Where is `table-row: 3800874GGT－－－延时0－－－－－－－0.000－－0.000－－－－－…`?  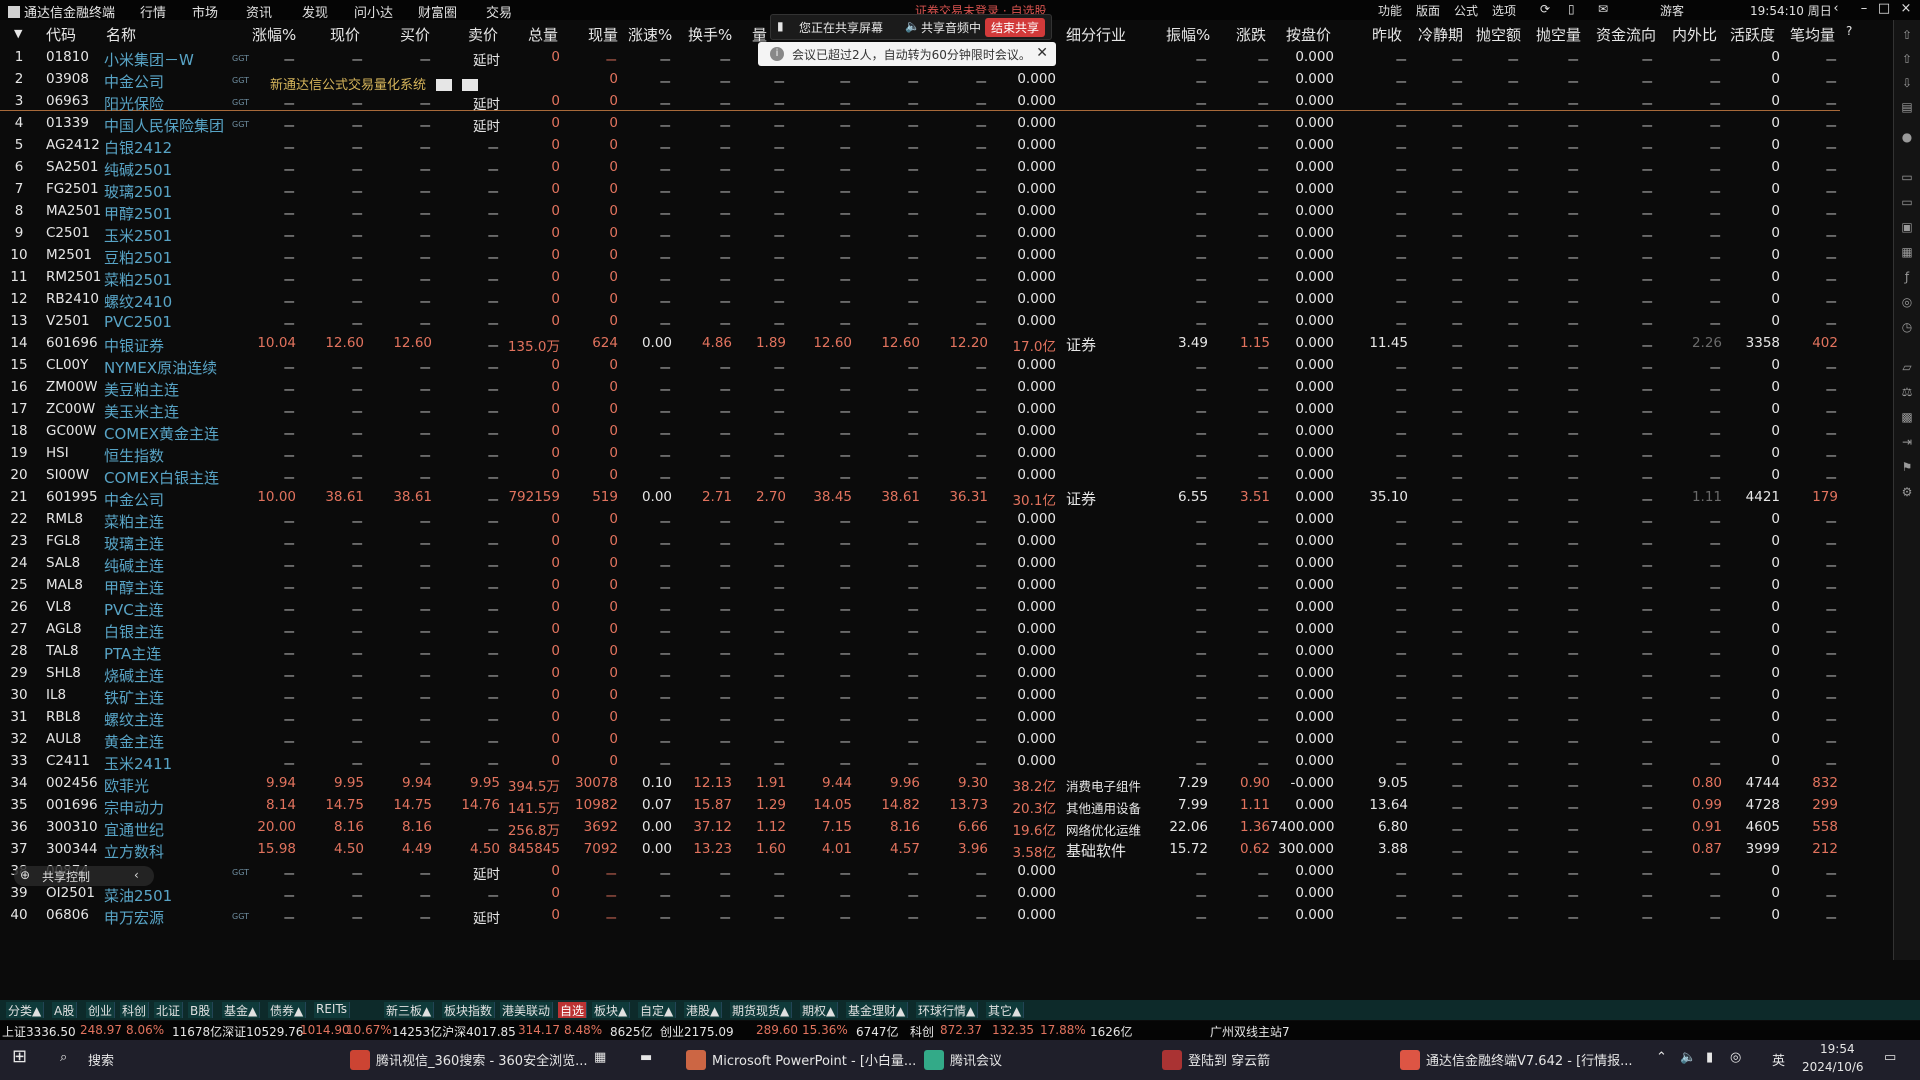 table-row: 3800874GGT－－－延时0－－－－－－－0.000－－0.000－－－－－… is located at coordinates (945, 872).